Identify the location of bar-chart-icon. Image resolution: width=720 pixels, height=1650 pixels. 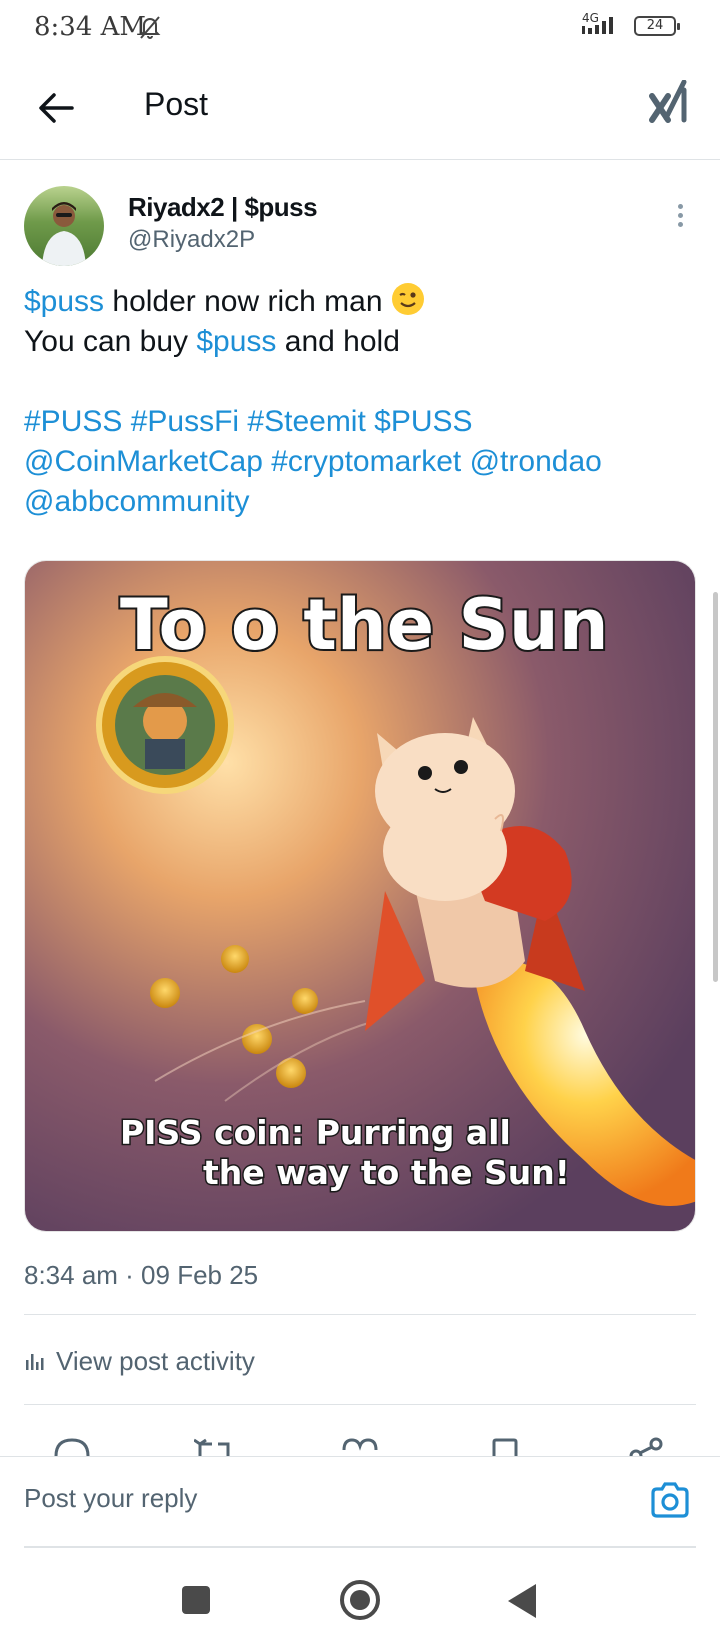
(35, 1362).